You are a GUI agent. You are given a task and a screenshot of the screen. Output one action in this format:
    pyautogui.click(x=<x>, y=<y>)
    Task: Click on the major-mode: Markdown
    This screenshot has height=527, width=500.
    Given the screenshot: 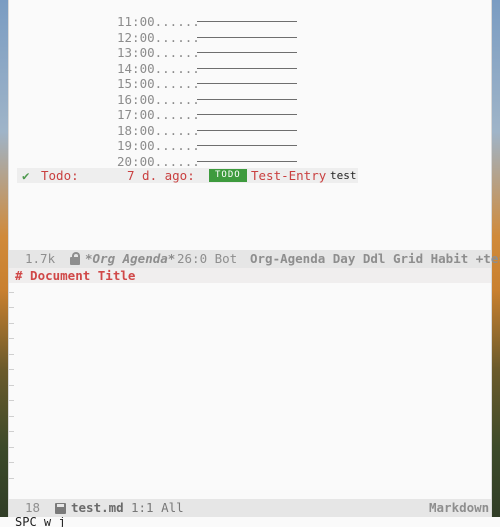 What is the action you would take?
    pyautogui.click(x=459, y=508)
    